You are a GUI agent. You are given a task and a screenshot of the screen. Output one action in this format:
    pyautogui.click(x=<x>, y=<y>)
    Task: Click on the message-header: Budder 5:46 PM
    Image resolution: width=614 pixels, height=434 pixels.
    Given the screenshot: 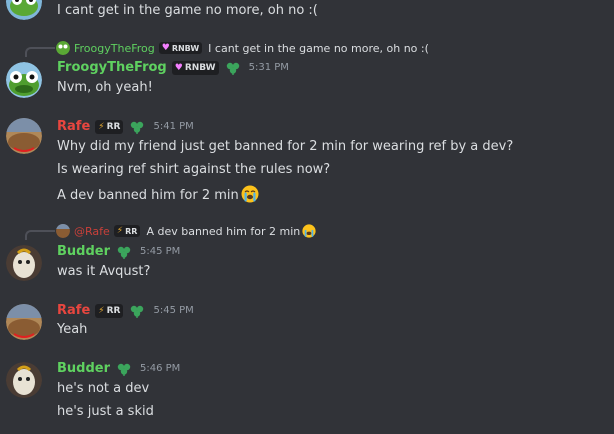 What is the action you would take?
    pyautogui.click(x=118, y=369)
    